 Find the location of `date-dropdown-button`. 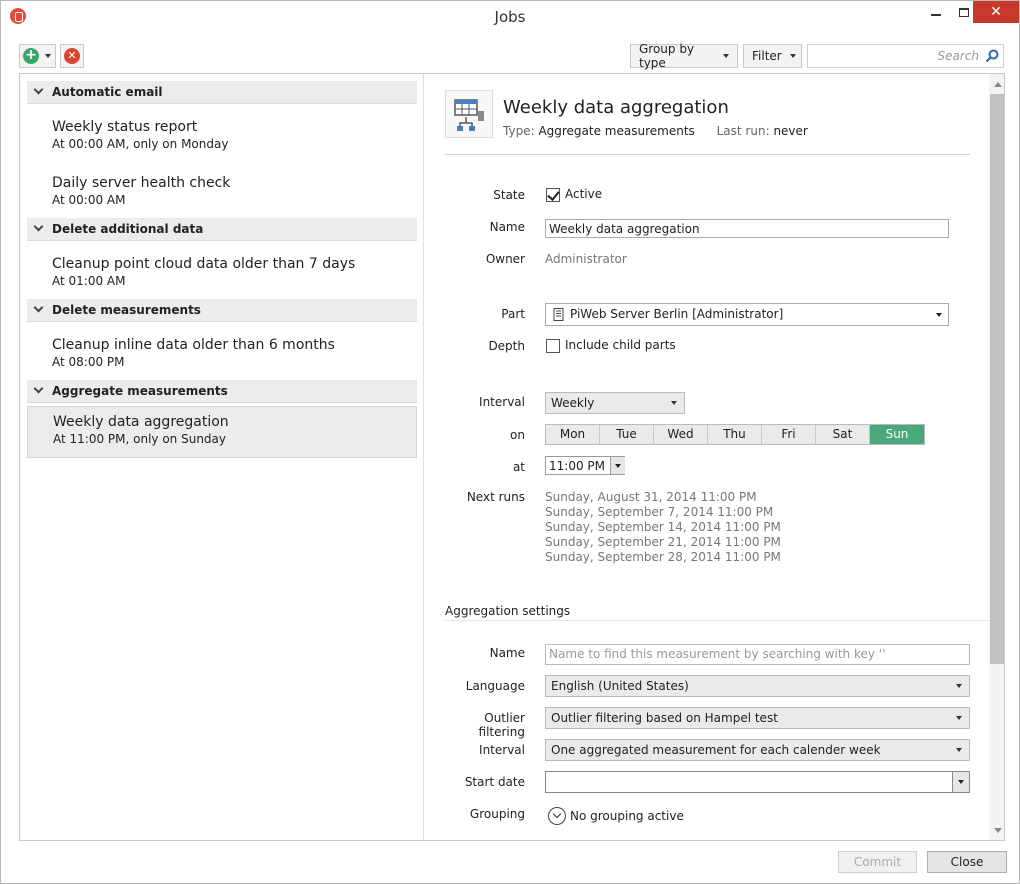

date-dropdown-button is located at coordinates (960, 782).